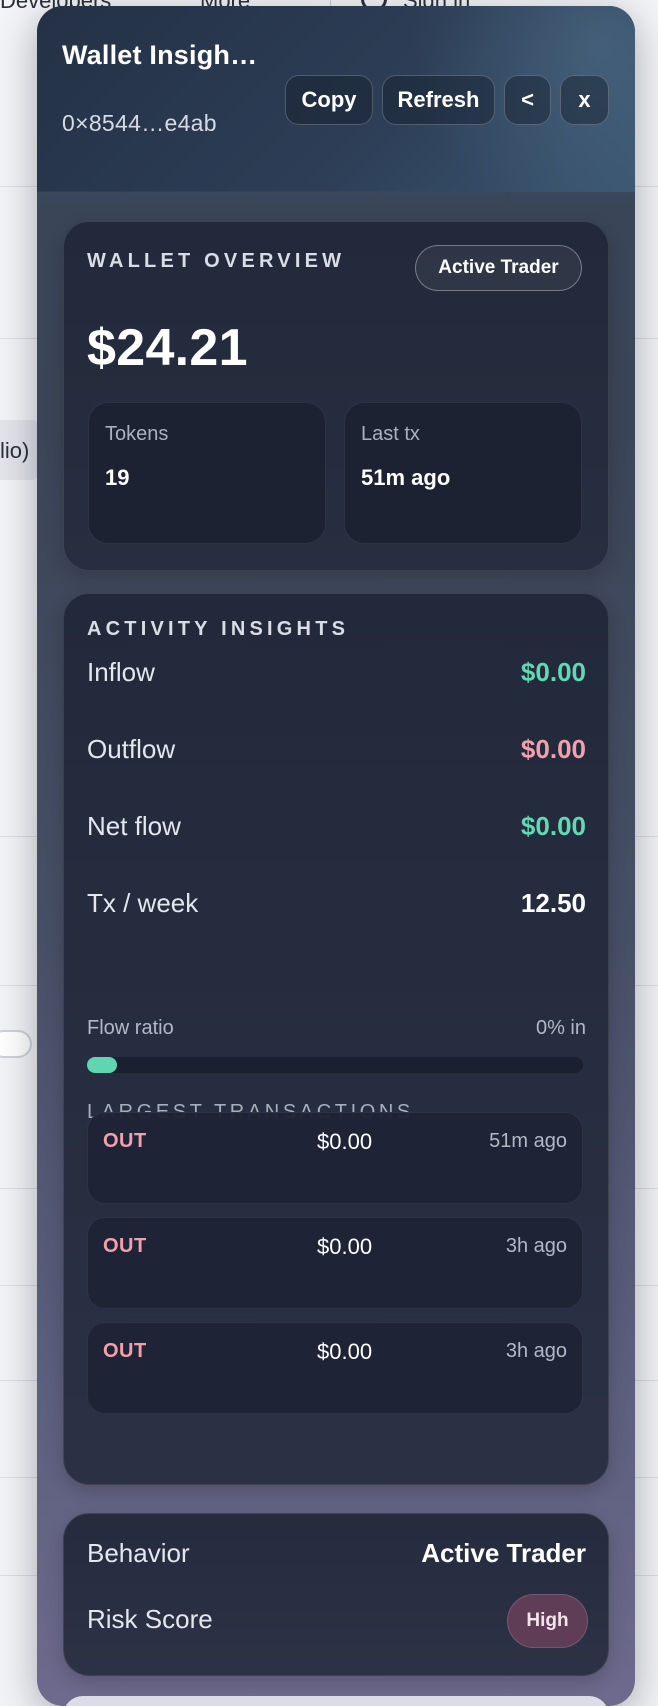 This screenshot has width=658, height=1706. Describe the element at coordinates (553, 826) in the screenshot. I see `net-flow-value: $0.00` at that location.